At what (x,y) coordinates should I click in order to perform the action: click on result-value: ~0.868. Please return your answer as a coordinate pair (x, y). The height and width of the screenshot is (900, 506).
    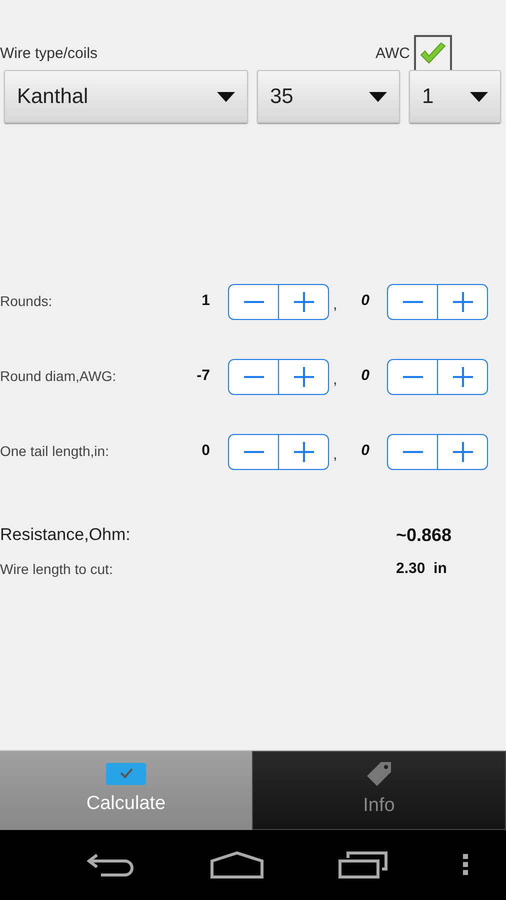
    Looking at the image, I should click on (424, 535).